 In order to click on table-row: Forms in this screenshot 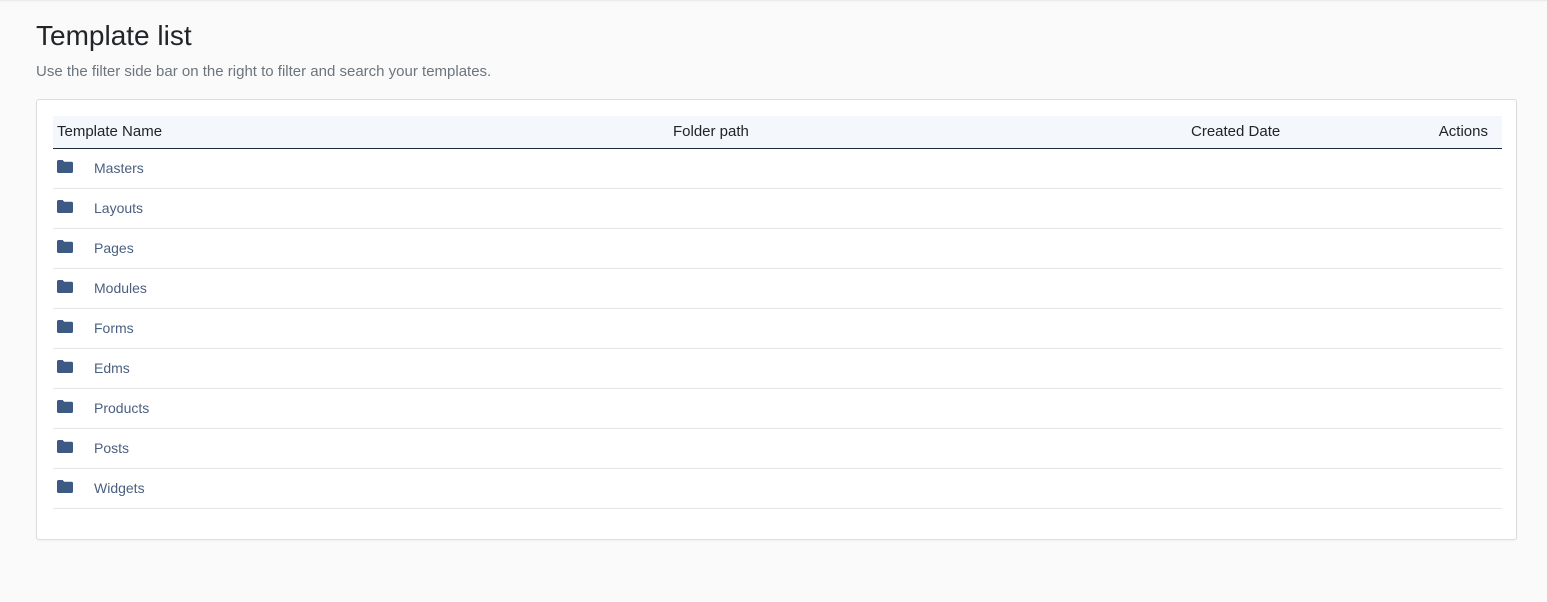, I will do `click(777, 328)`.